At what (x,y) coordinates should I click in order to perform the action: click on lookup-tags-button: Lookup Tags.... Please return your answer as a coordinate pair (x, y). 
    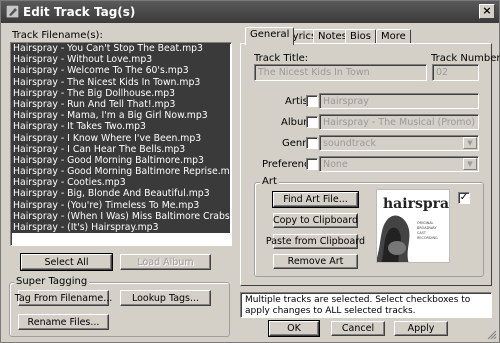
    Looking at the image, I should click on (165, 298).